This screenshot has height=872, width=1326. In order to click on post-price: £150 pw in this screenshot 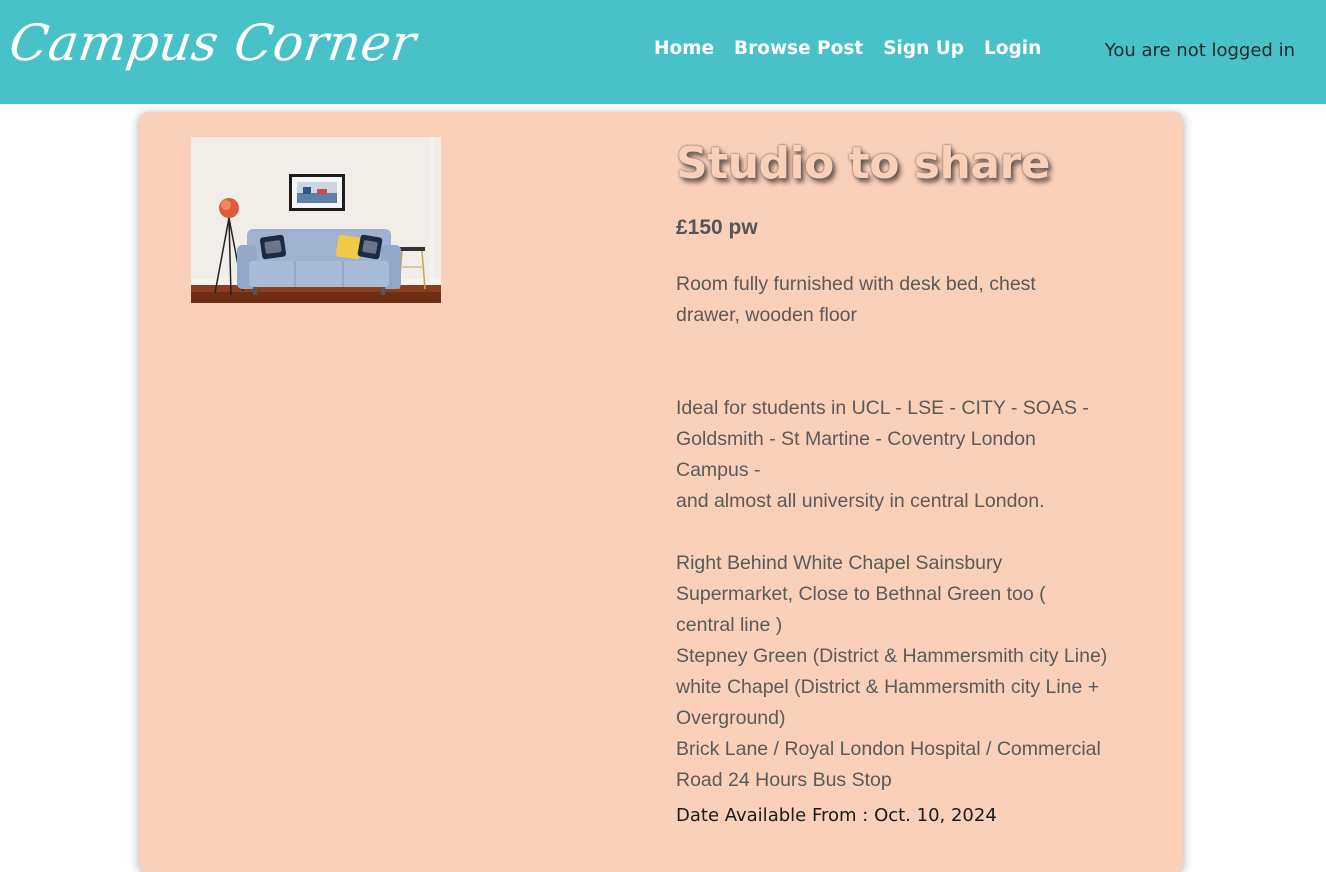, I will do `click(717, 227)`.